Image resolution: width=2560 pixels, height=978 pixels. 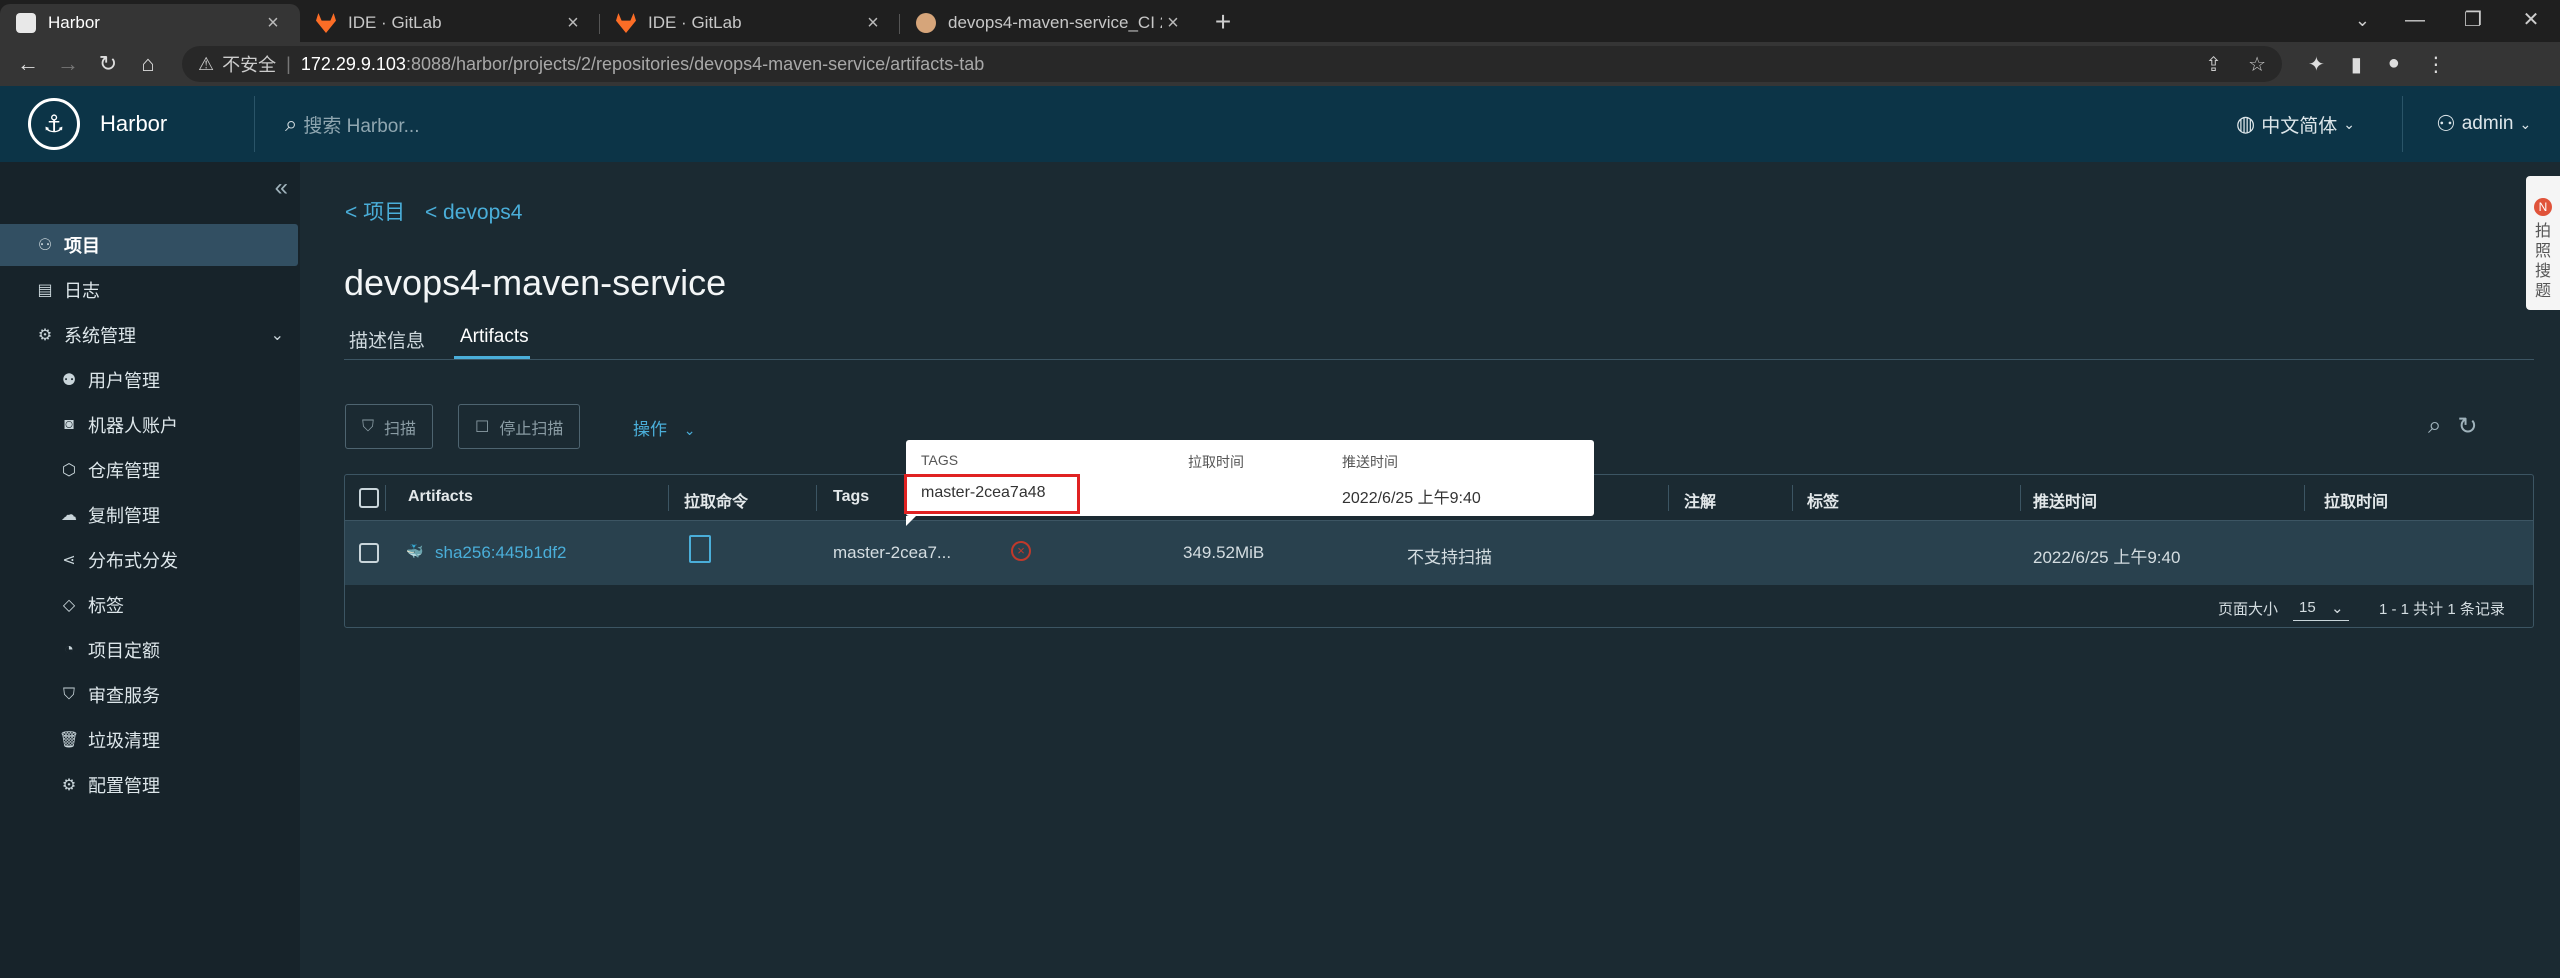 I want to click on column-pull-time: 拉取时间, so click(x=2356, y=500).